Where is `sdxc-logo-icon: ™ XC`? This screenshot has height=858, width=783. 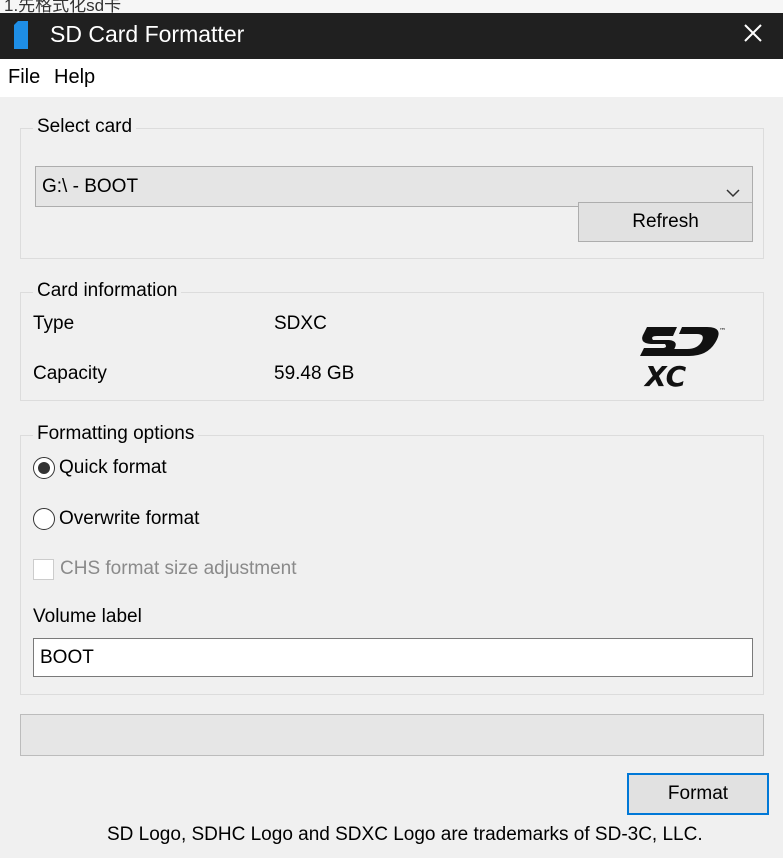 sdxc-logo-icon: ™ XC is located at coordinates (690, 359).